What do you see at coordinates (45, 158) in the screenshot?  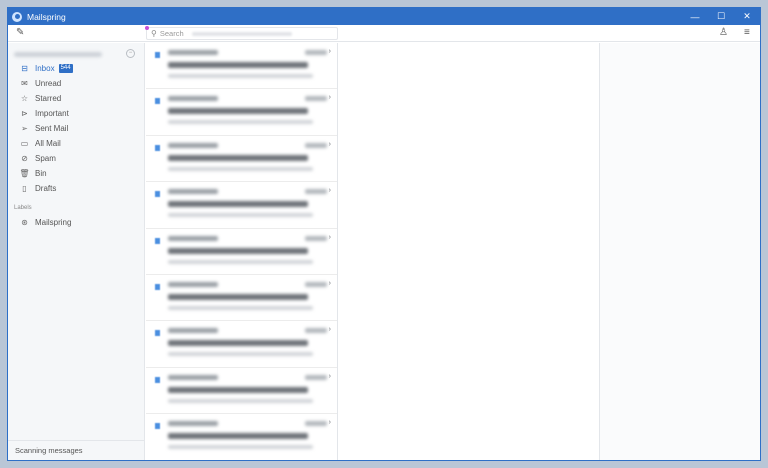 I see `sidebar-item-label: Spam` at bounding box center [45, 158].